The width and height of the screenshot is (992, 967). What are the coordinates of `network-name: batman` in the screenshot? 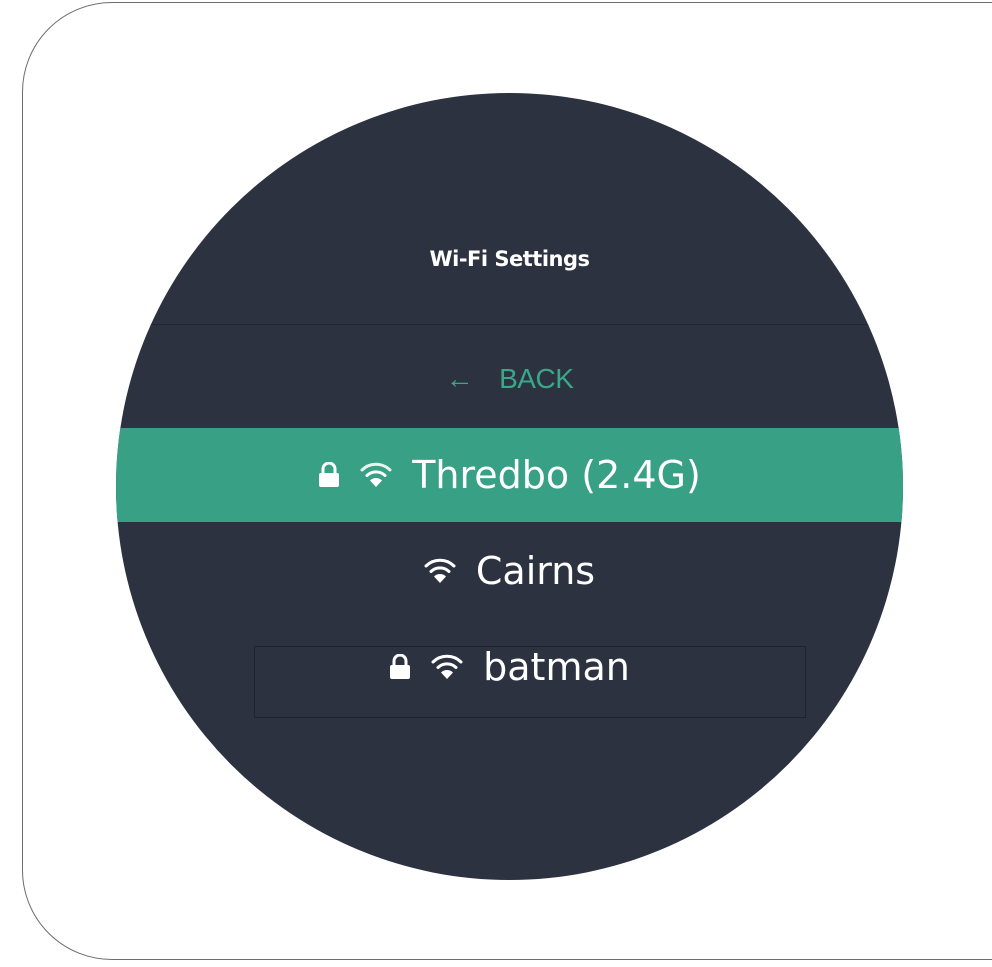 It's located at (556, 667).